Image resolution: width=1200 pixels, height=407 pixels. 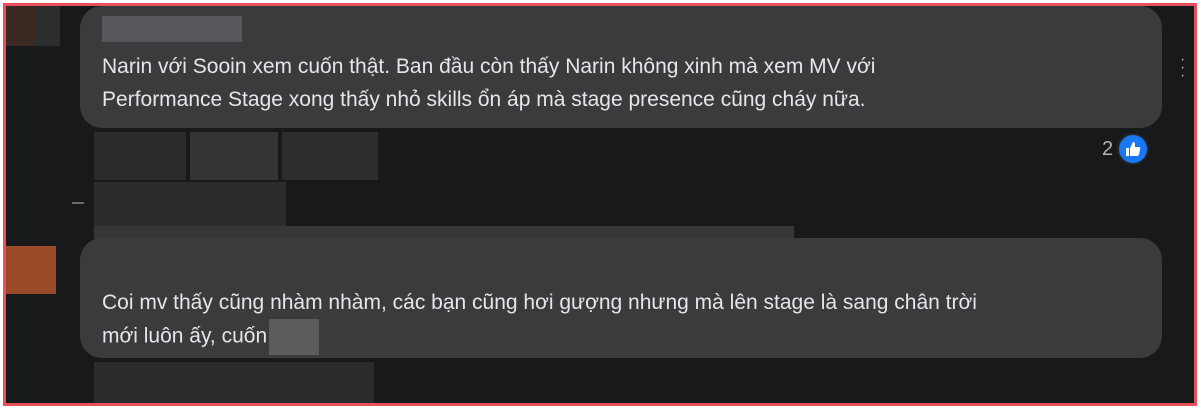 I want to click on like-icon, so click(x=1133, y=149).